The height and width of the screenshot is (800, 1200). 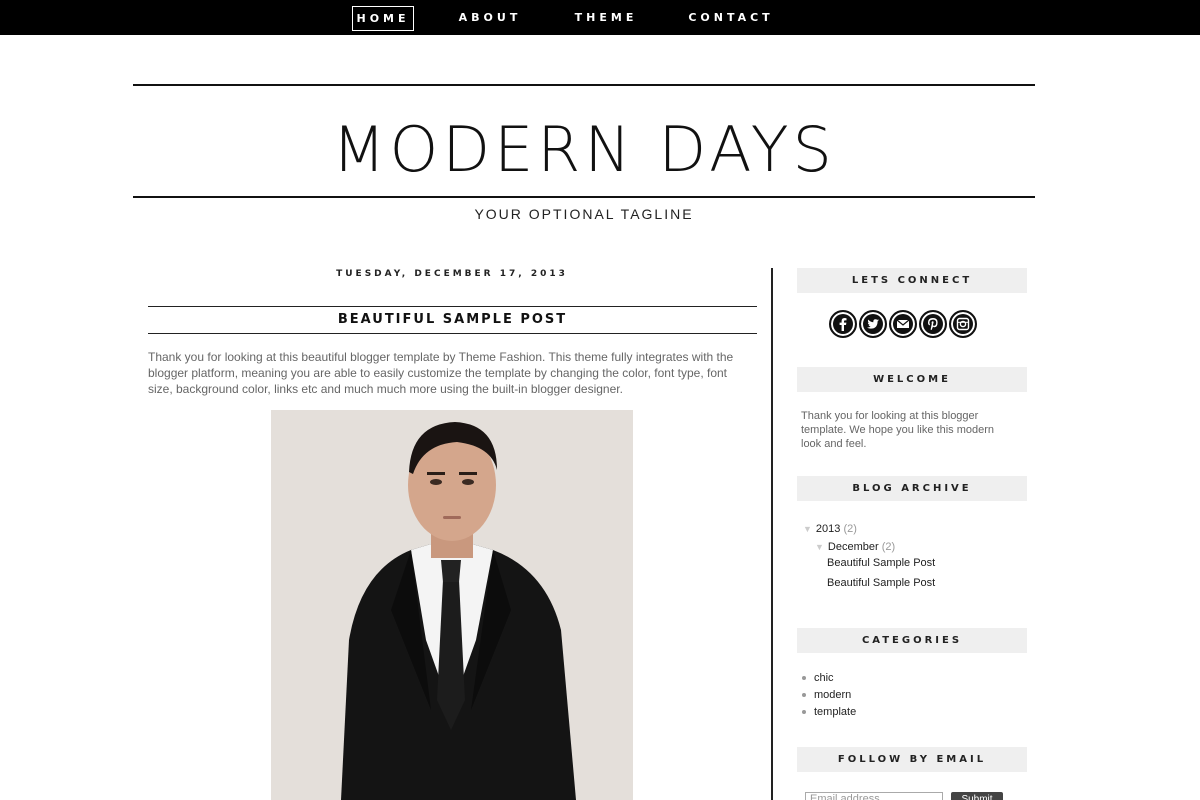 What do you see at coordinates (835, 712) in the screenshot?
I see `category-label: template` at bounding box center [835, 712].